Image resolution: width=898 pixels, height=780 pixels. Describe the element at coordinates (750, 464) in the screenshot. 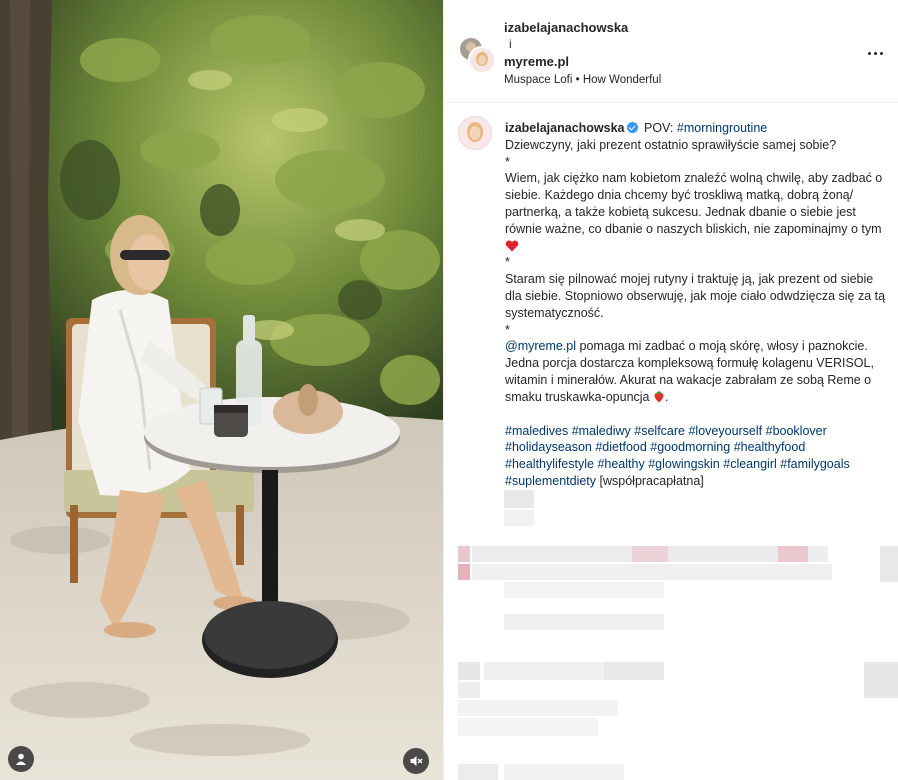

I see `hashtag-link: #cleangirl` at that location.